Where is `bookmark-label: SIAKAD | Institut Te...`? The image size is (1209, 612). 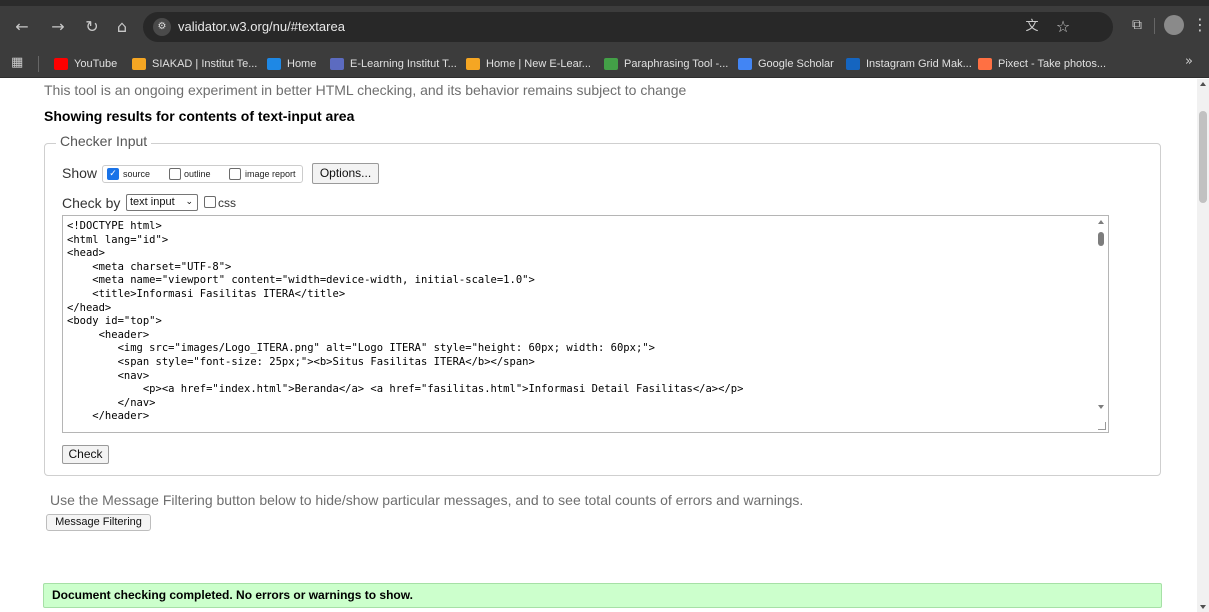
bookmark-label: SIAKAD | Institut Te... is located at coordinates (205, 64).